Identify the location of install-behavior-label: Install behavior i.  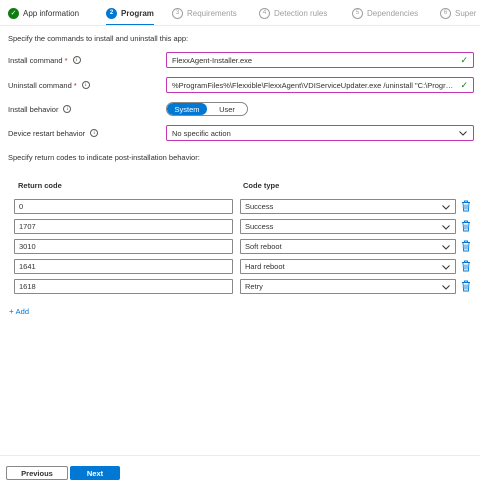
(40, 109).